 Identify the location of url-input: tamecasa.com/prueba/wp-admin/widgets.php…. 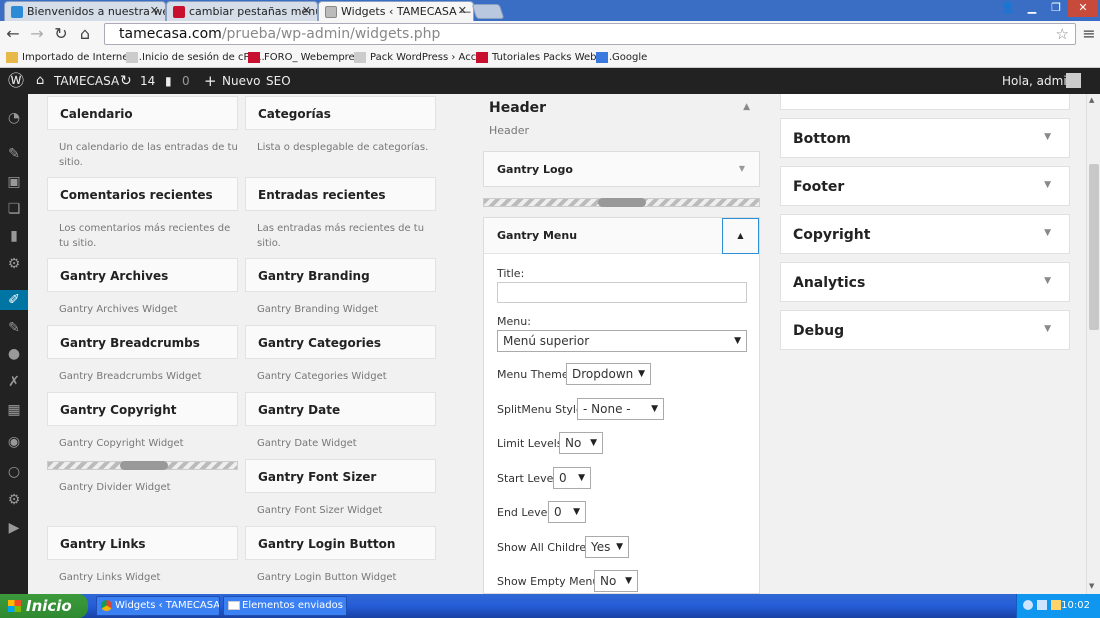
(590, 34).